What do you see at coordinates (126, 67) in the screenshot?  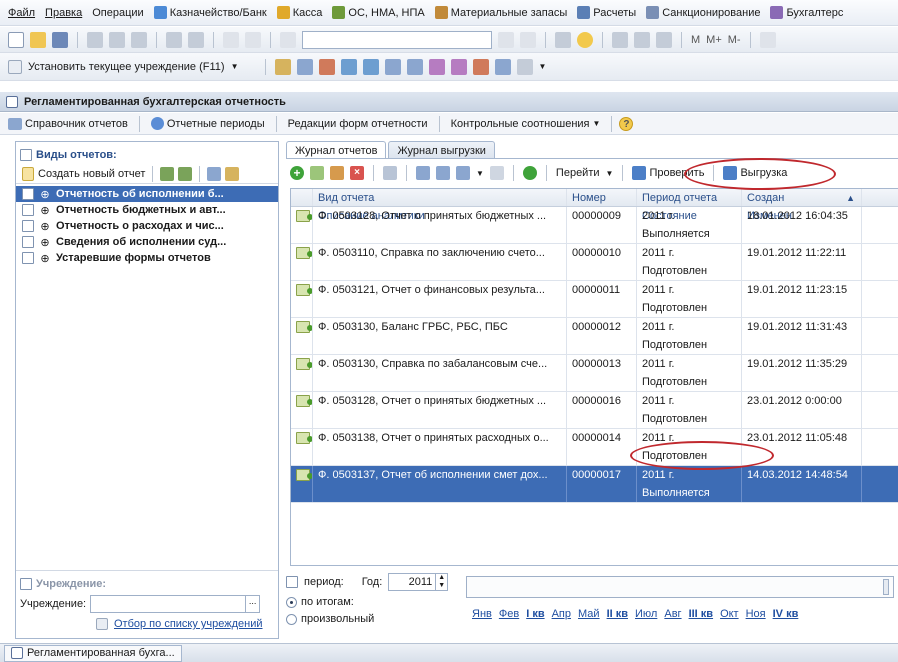 I see `set-institution-button: Установить текущее учреждение (F11)` at bounding box center [126, 67].